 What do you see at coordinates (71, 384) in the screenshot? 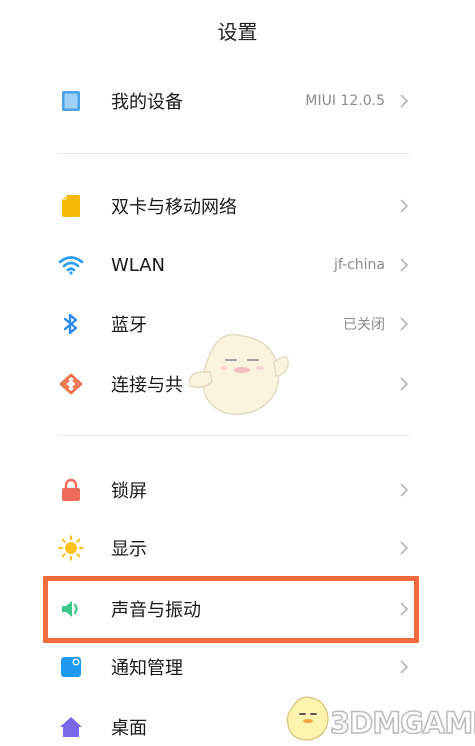
I see `connection-sharing-icon` at bounding box center [71, 384].